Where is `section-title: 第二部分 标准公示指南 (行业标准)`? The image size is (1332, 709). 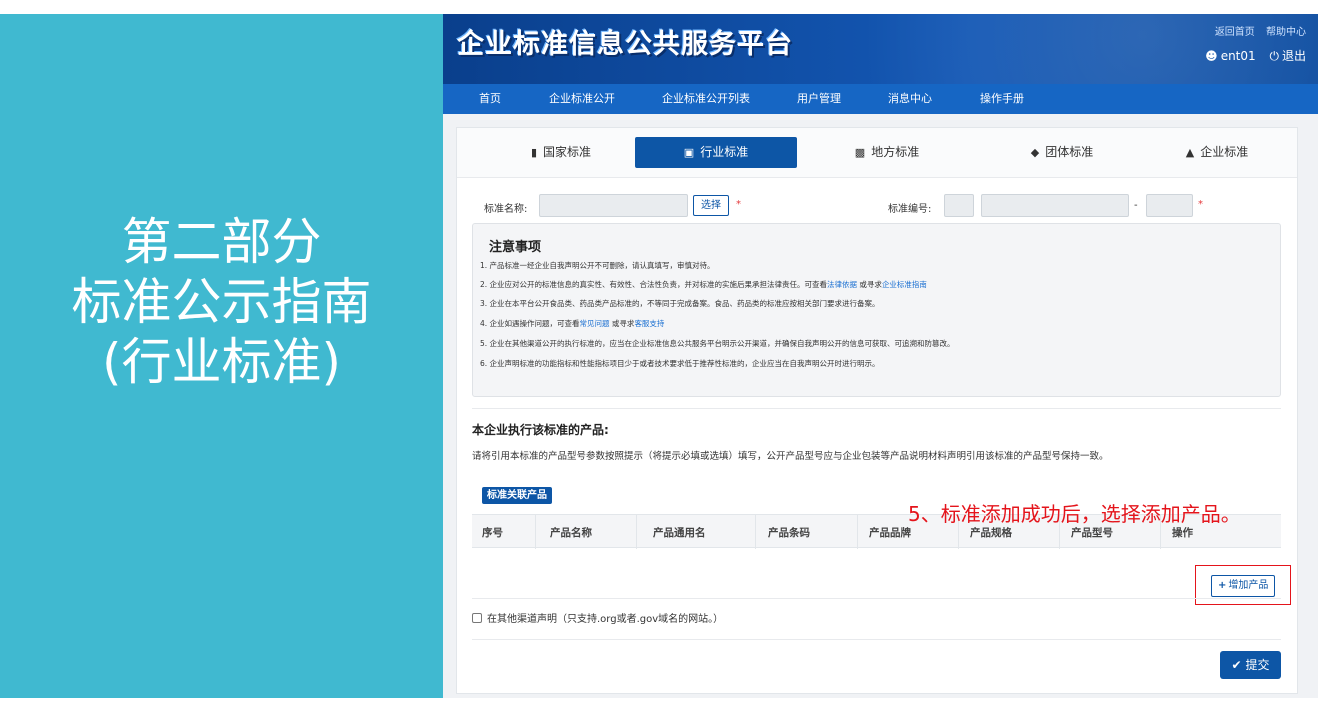 section-title: 第二部分 标准公示指南 (行业标准) is located at coordinates (221, 302).